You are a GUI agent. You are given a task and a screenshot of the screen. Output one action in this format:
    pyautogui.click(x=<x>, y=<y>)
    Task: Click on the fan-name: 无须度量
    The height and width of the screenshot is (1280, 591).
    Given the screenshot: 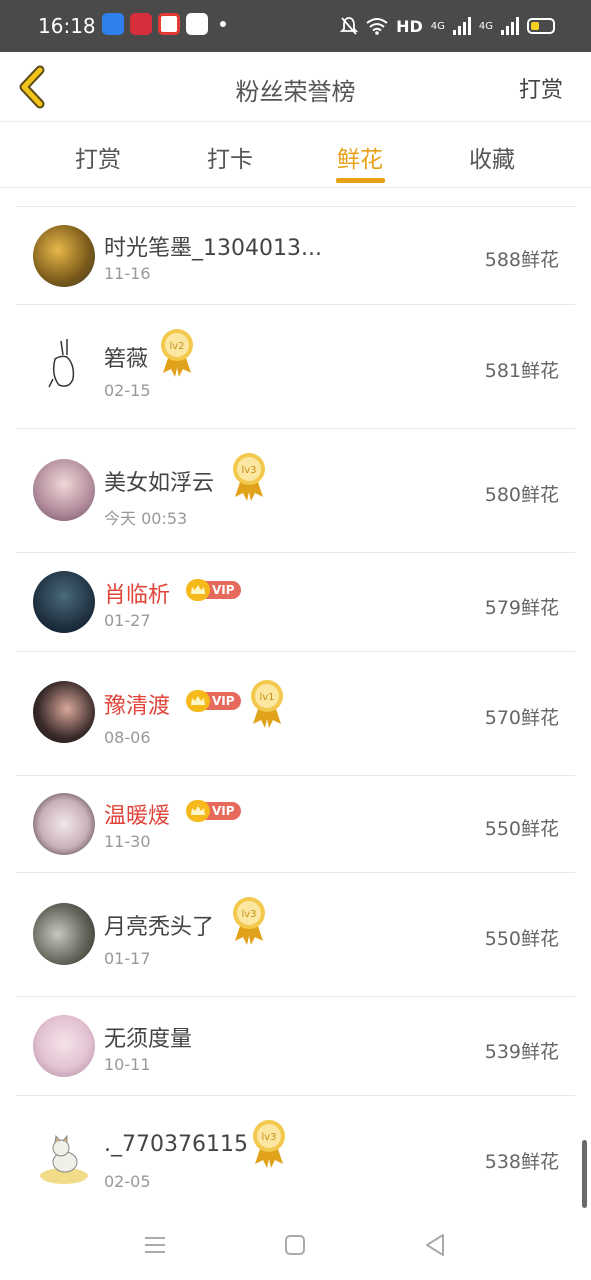 What is the action you would take?
    pyautogui.click(x=148, y=1039)
    